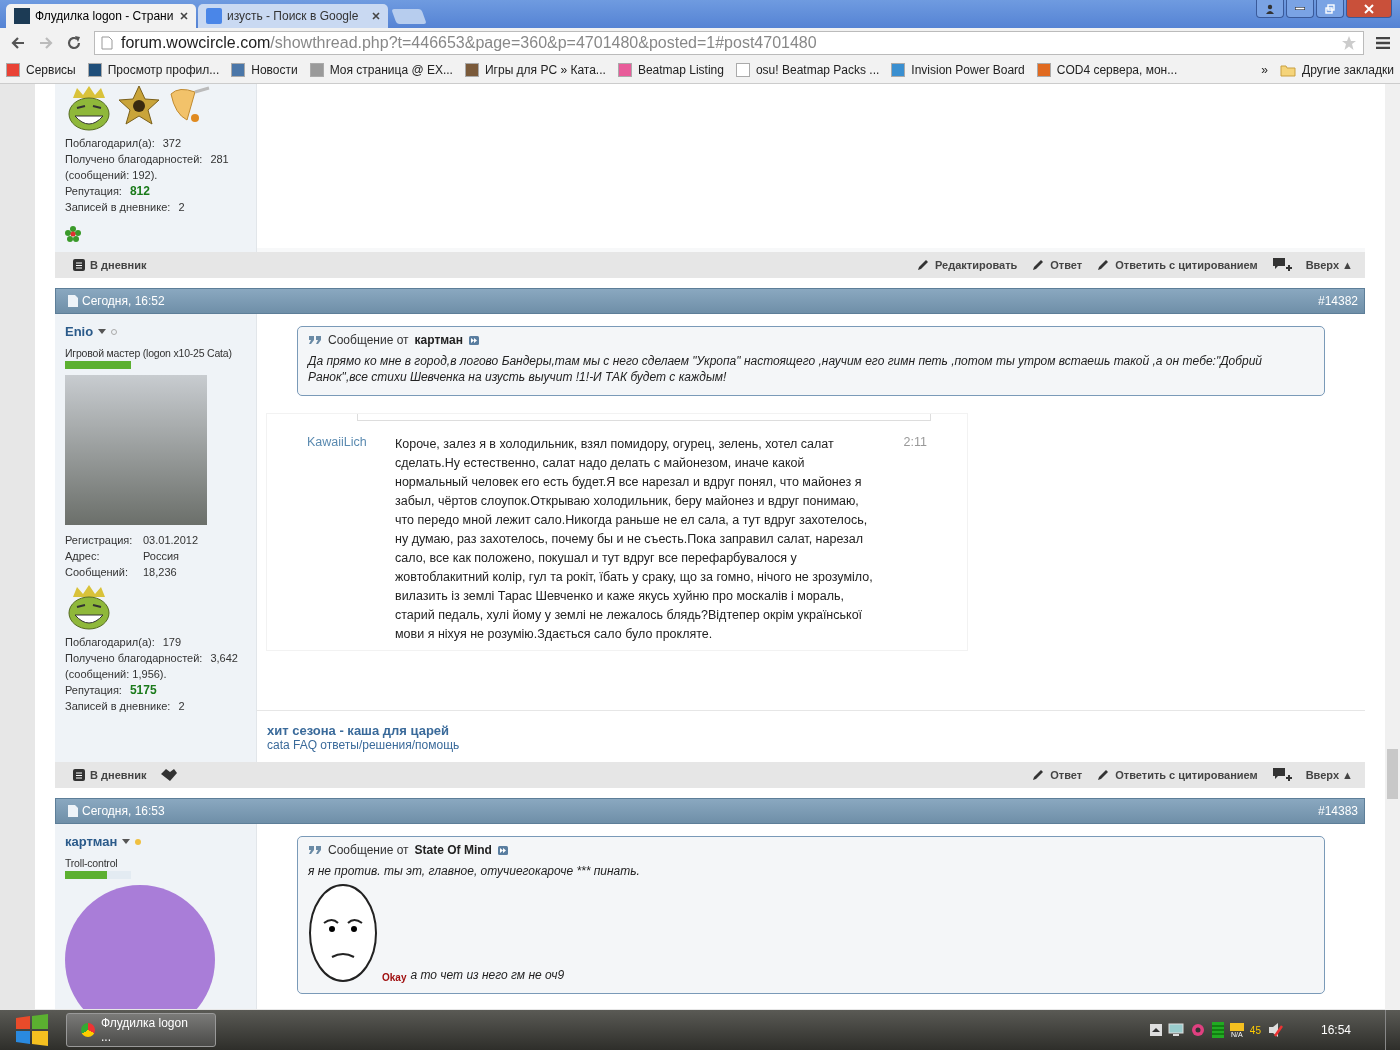  Describe the element at coordinates (1383, 42) in the screenshot. I see `menu-icon` at that location.